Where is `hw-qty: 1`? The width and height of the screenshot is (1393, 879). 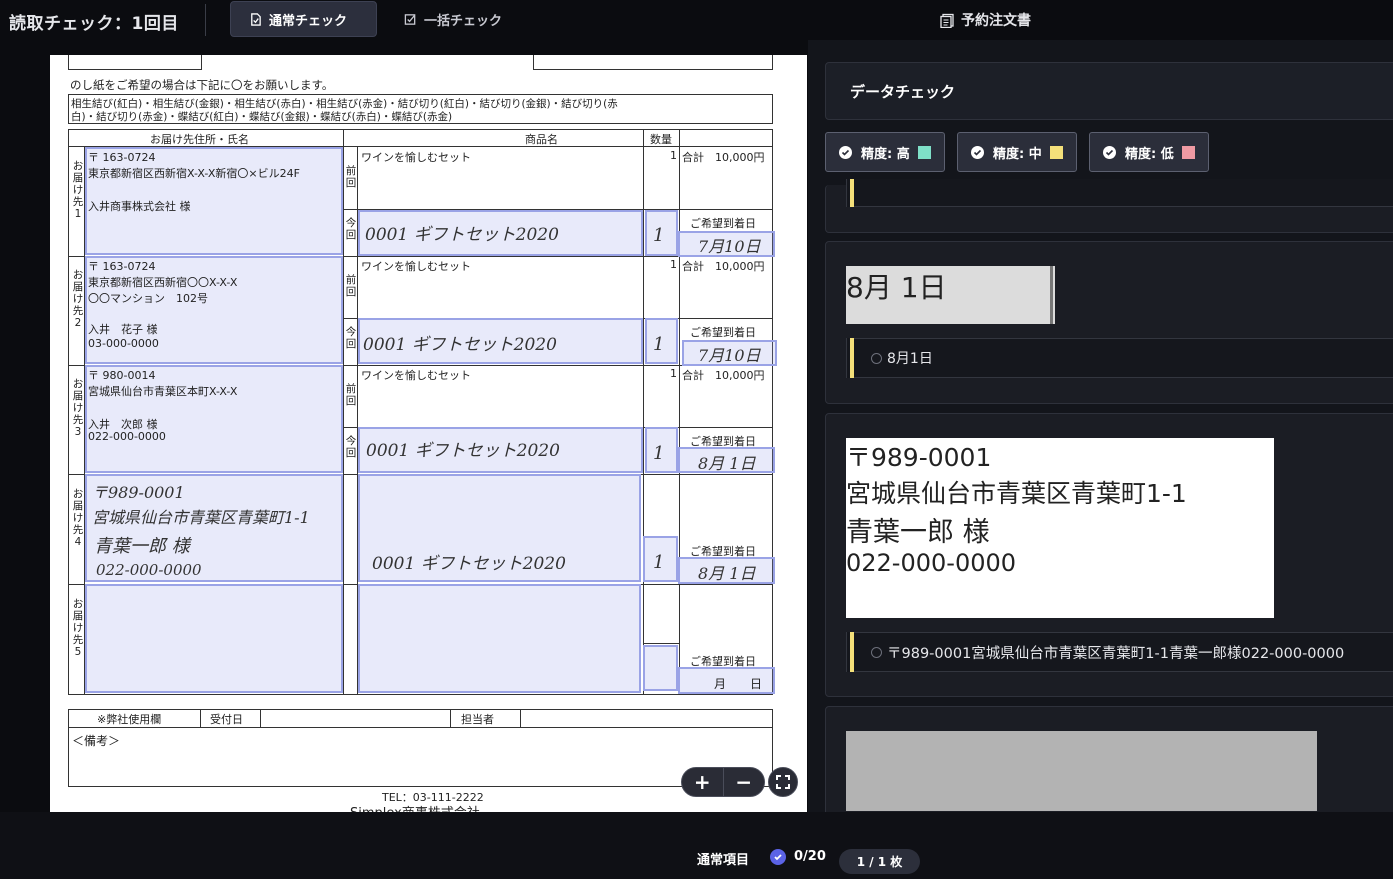
hw-qty: 1 is located at coordinates (659, 344).